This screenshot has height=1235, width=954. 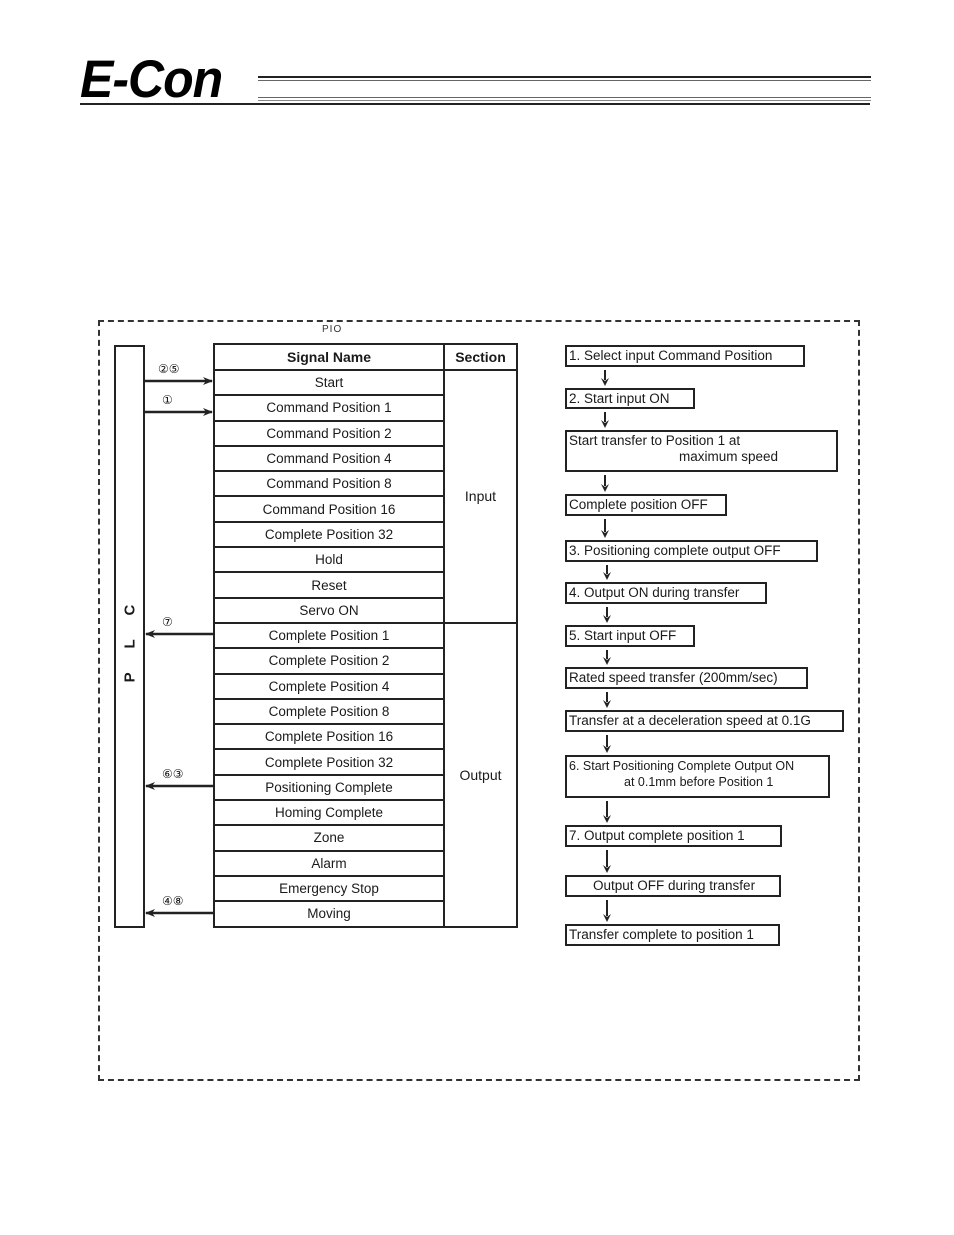 I want to click on flow-step-text: Transfer complete to position 1, so click(x=661, y=934).